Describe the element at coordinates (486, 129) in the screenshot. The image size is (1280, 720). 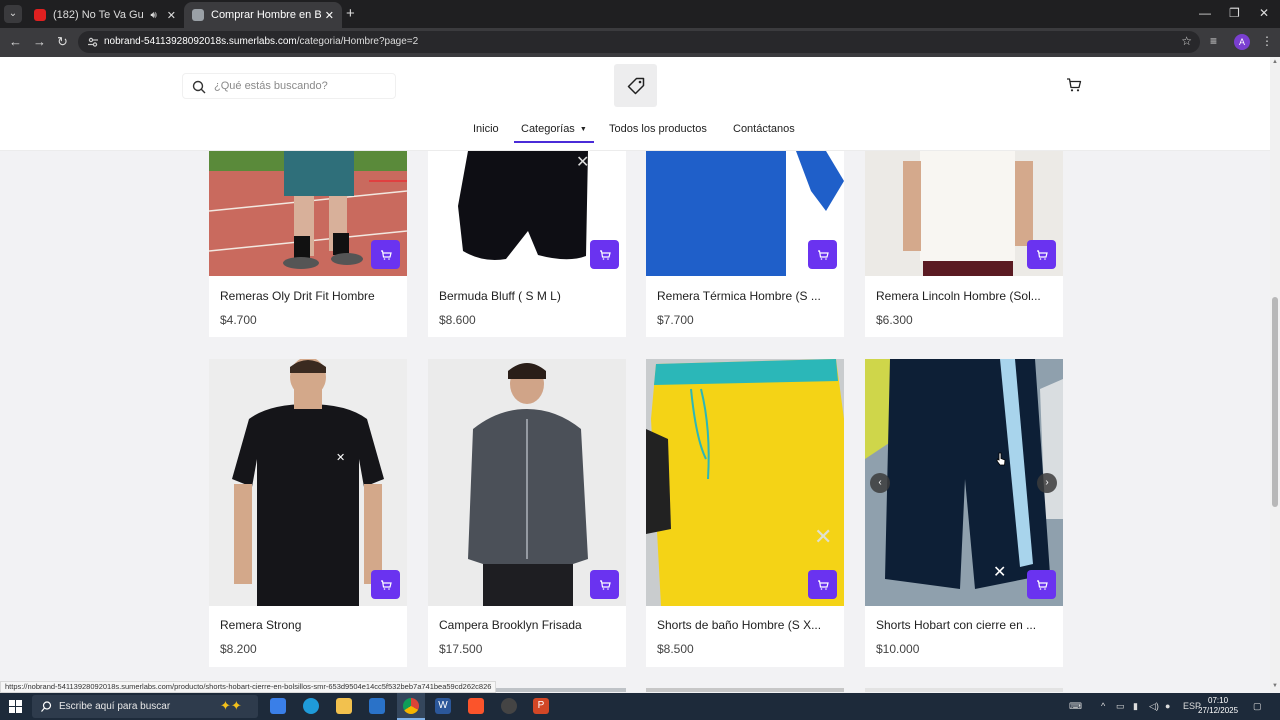
I see `nav-inicio: Inicio` at that location.